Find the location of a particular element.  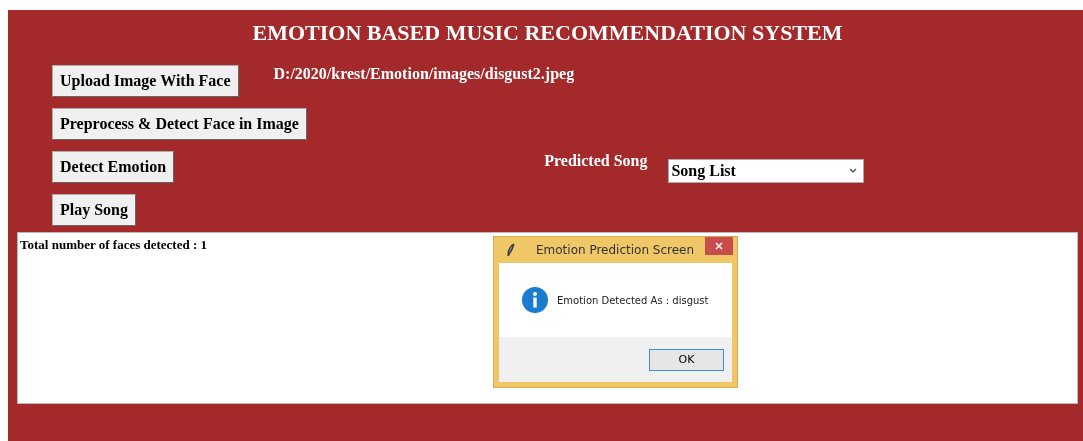

output-text: Total number of faces detected : 1 is located at coordinates (114, 244).